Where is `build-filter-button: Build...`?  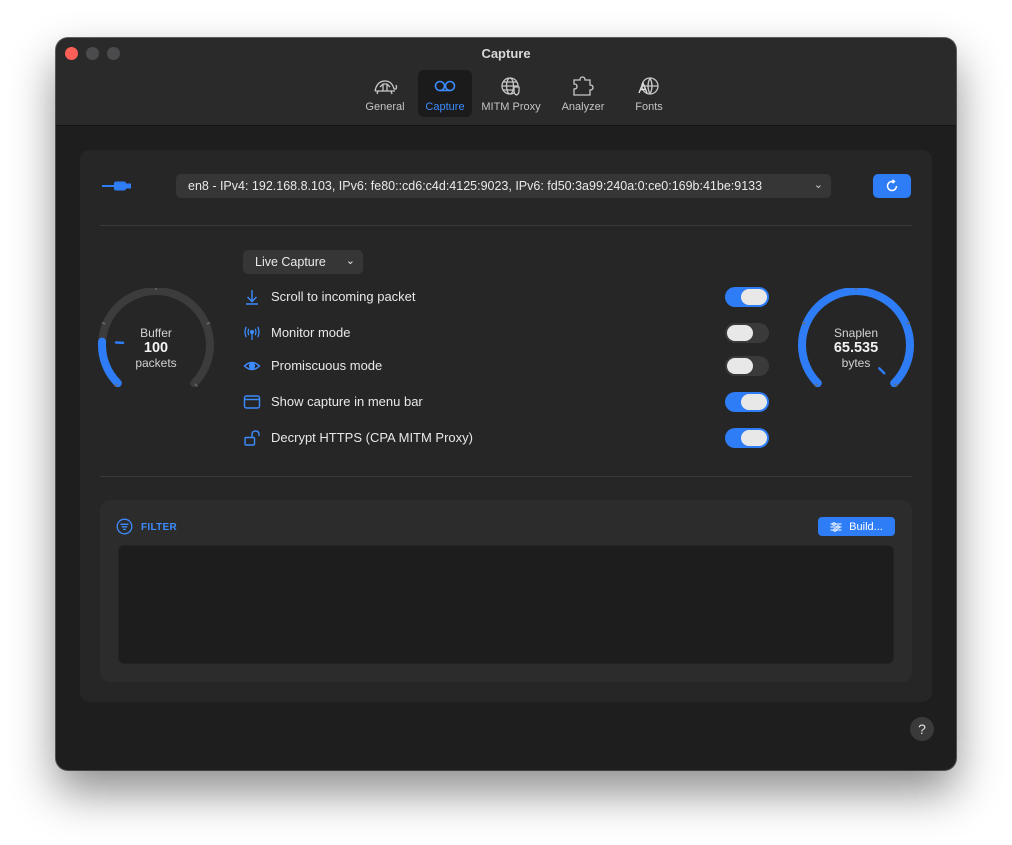 build-filter-button: Build... is located at coordinates (856, 526).